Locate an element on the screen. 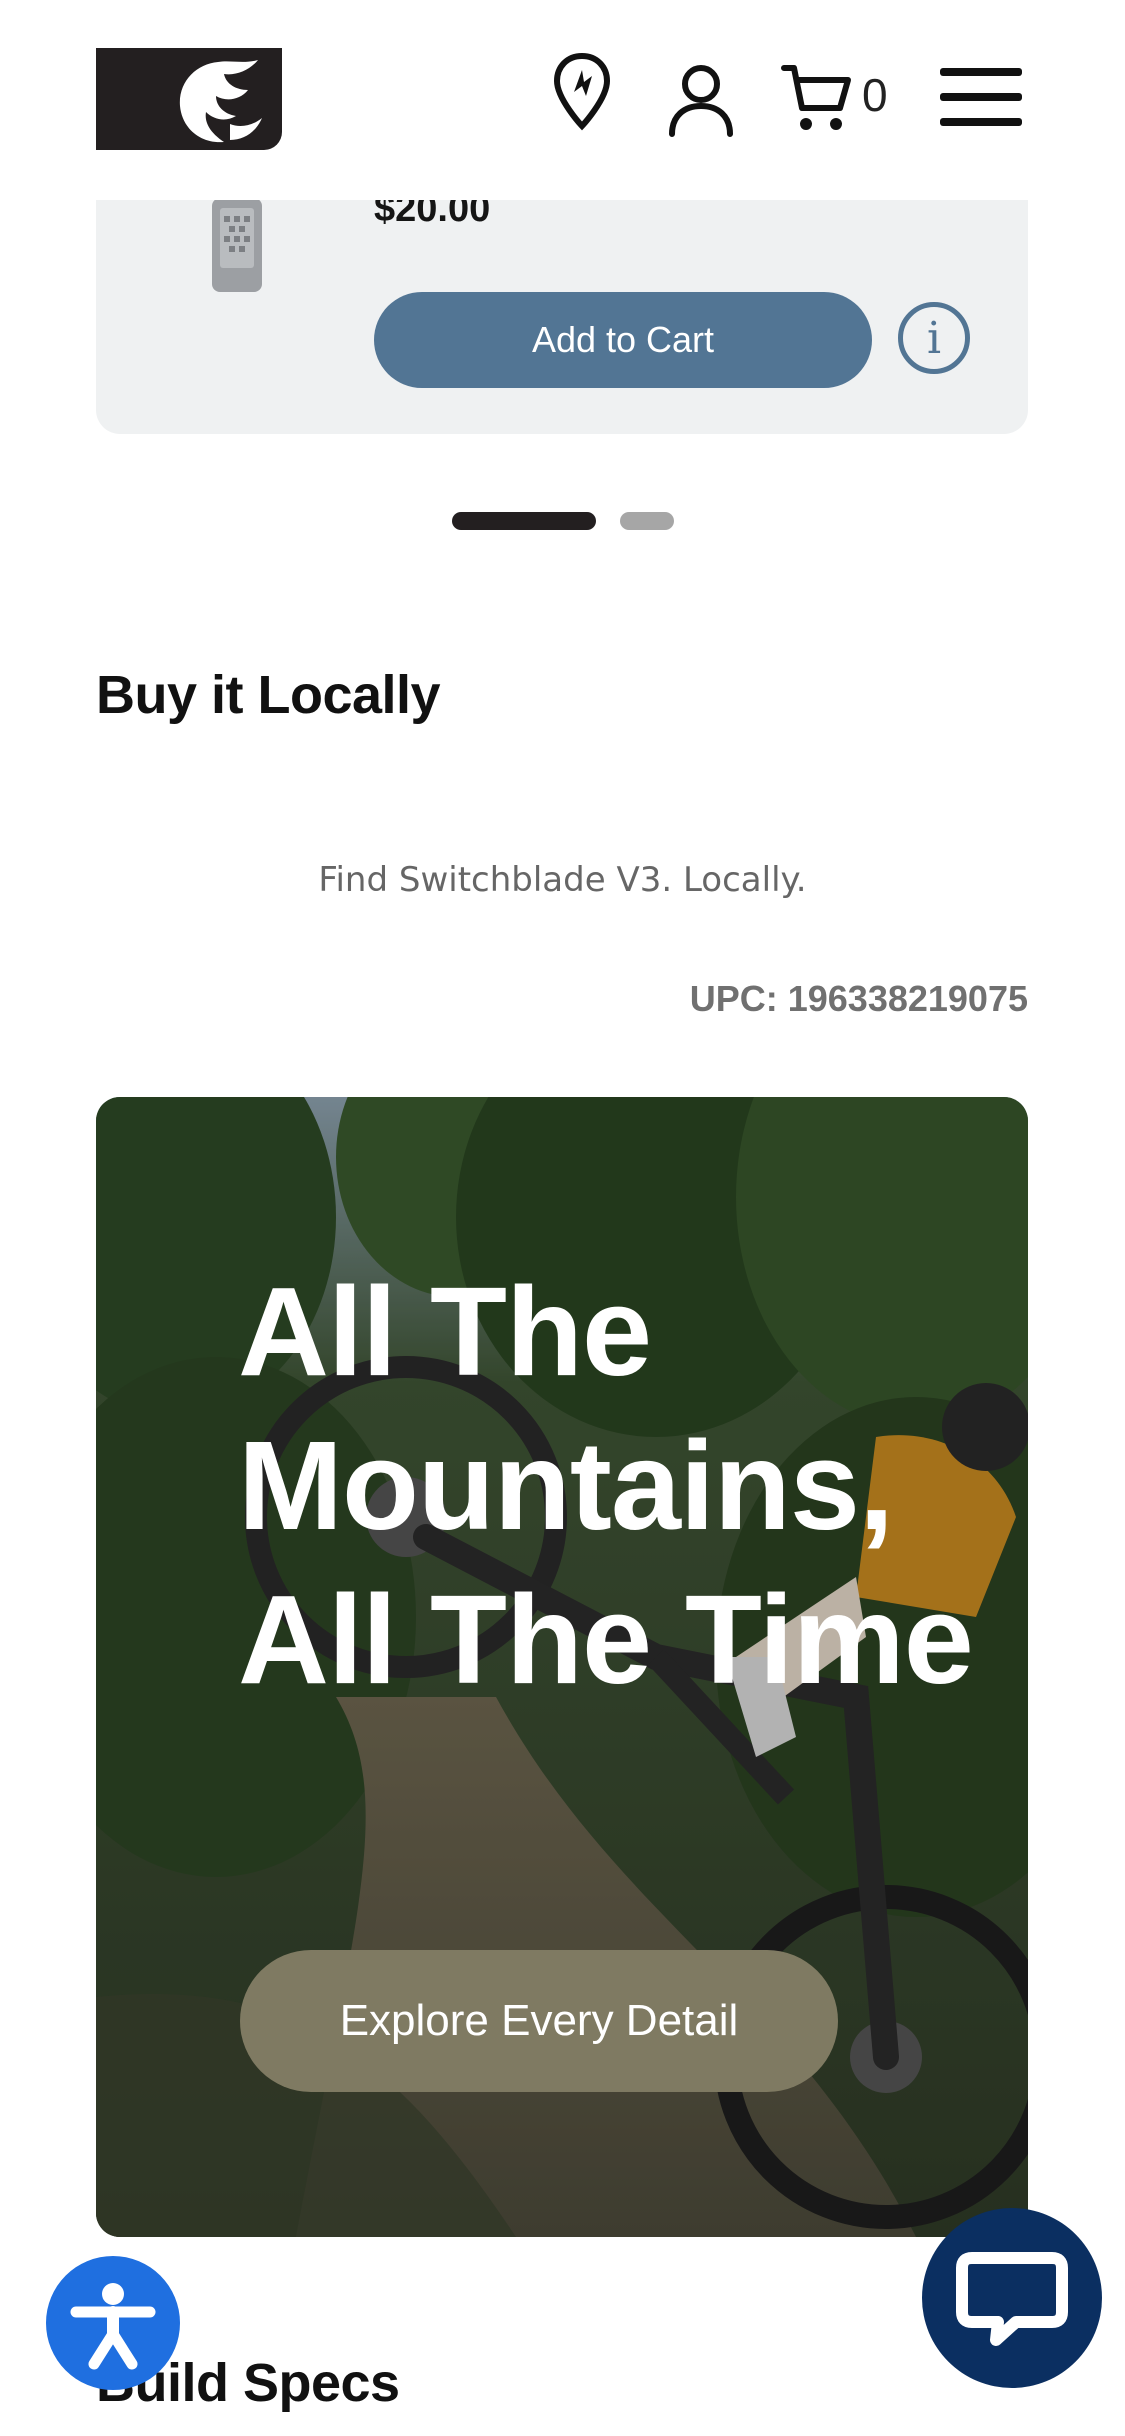 The image size is (1125, 2436). chat-bubble-icon is located at coordinates (1012, 2299).